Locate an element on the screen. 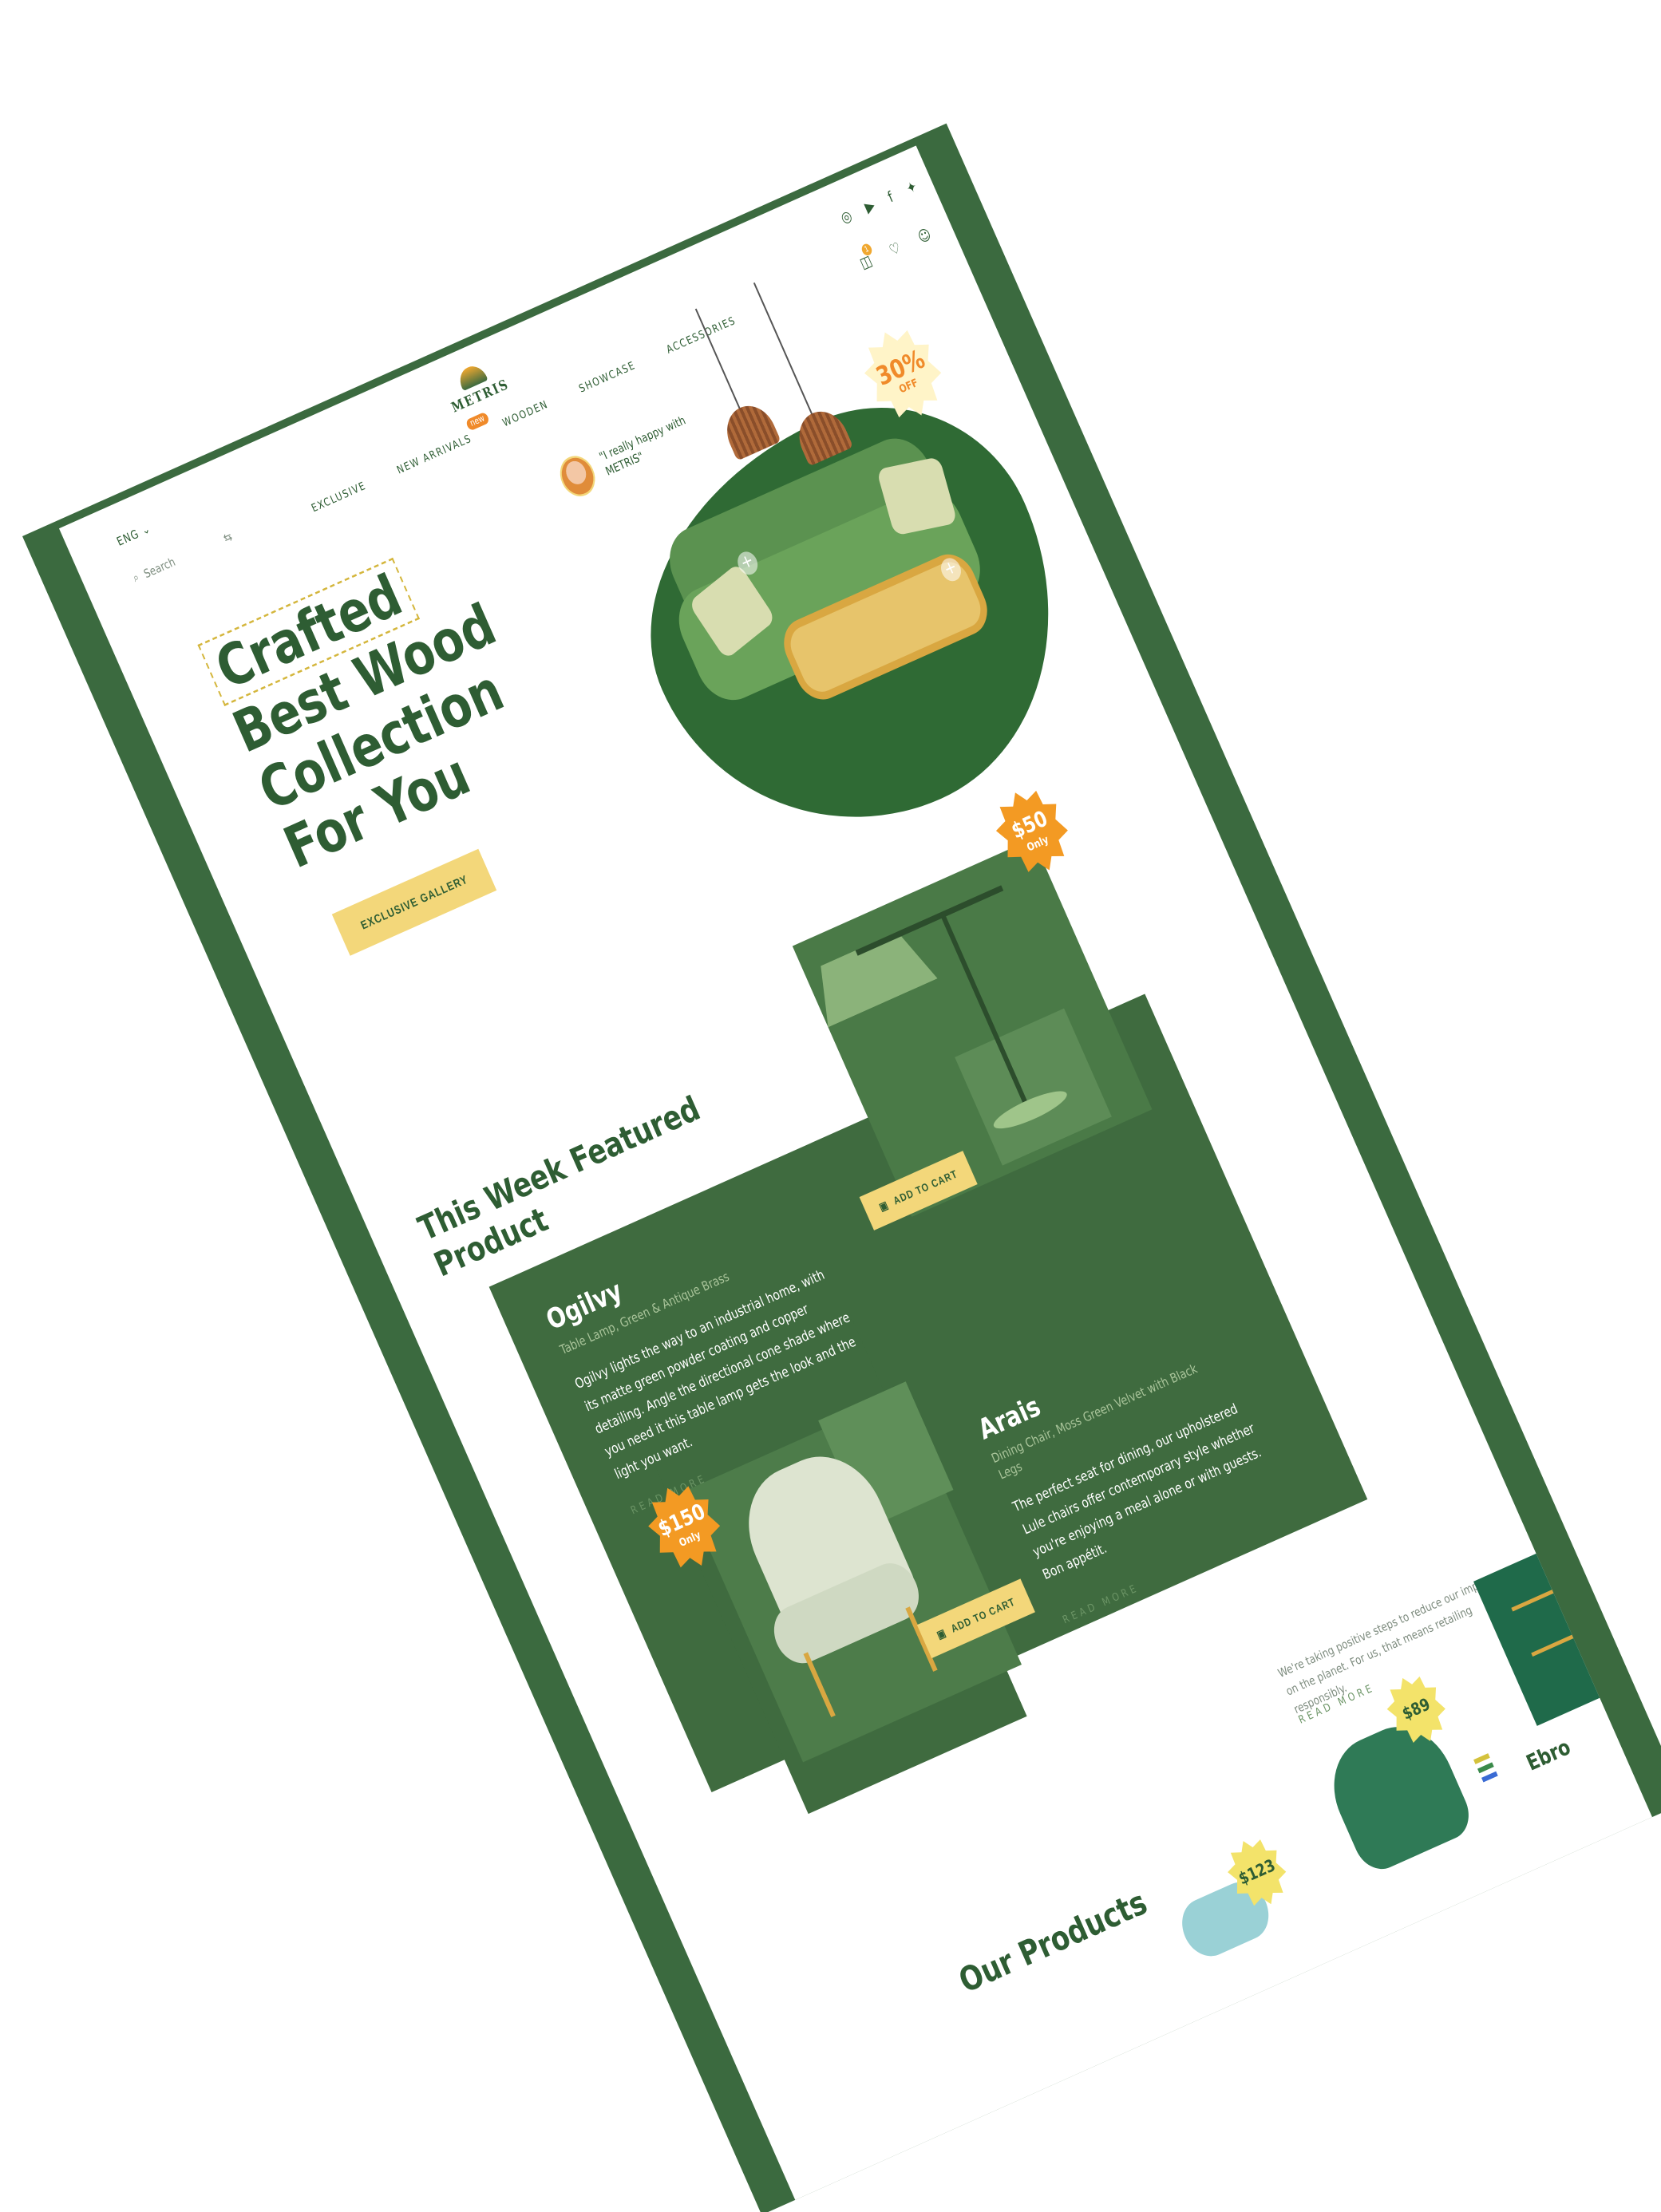 This screenshot has height=2212, width=1661. price-value: $89 is located at coordinates (1416, 1709).